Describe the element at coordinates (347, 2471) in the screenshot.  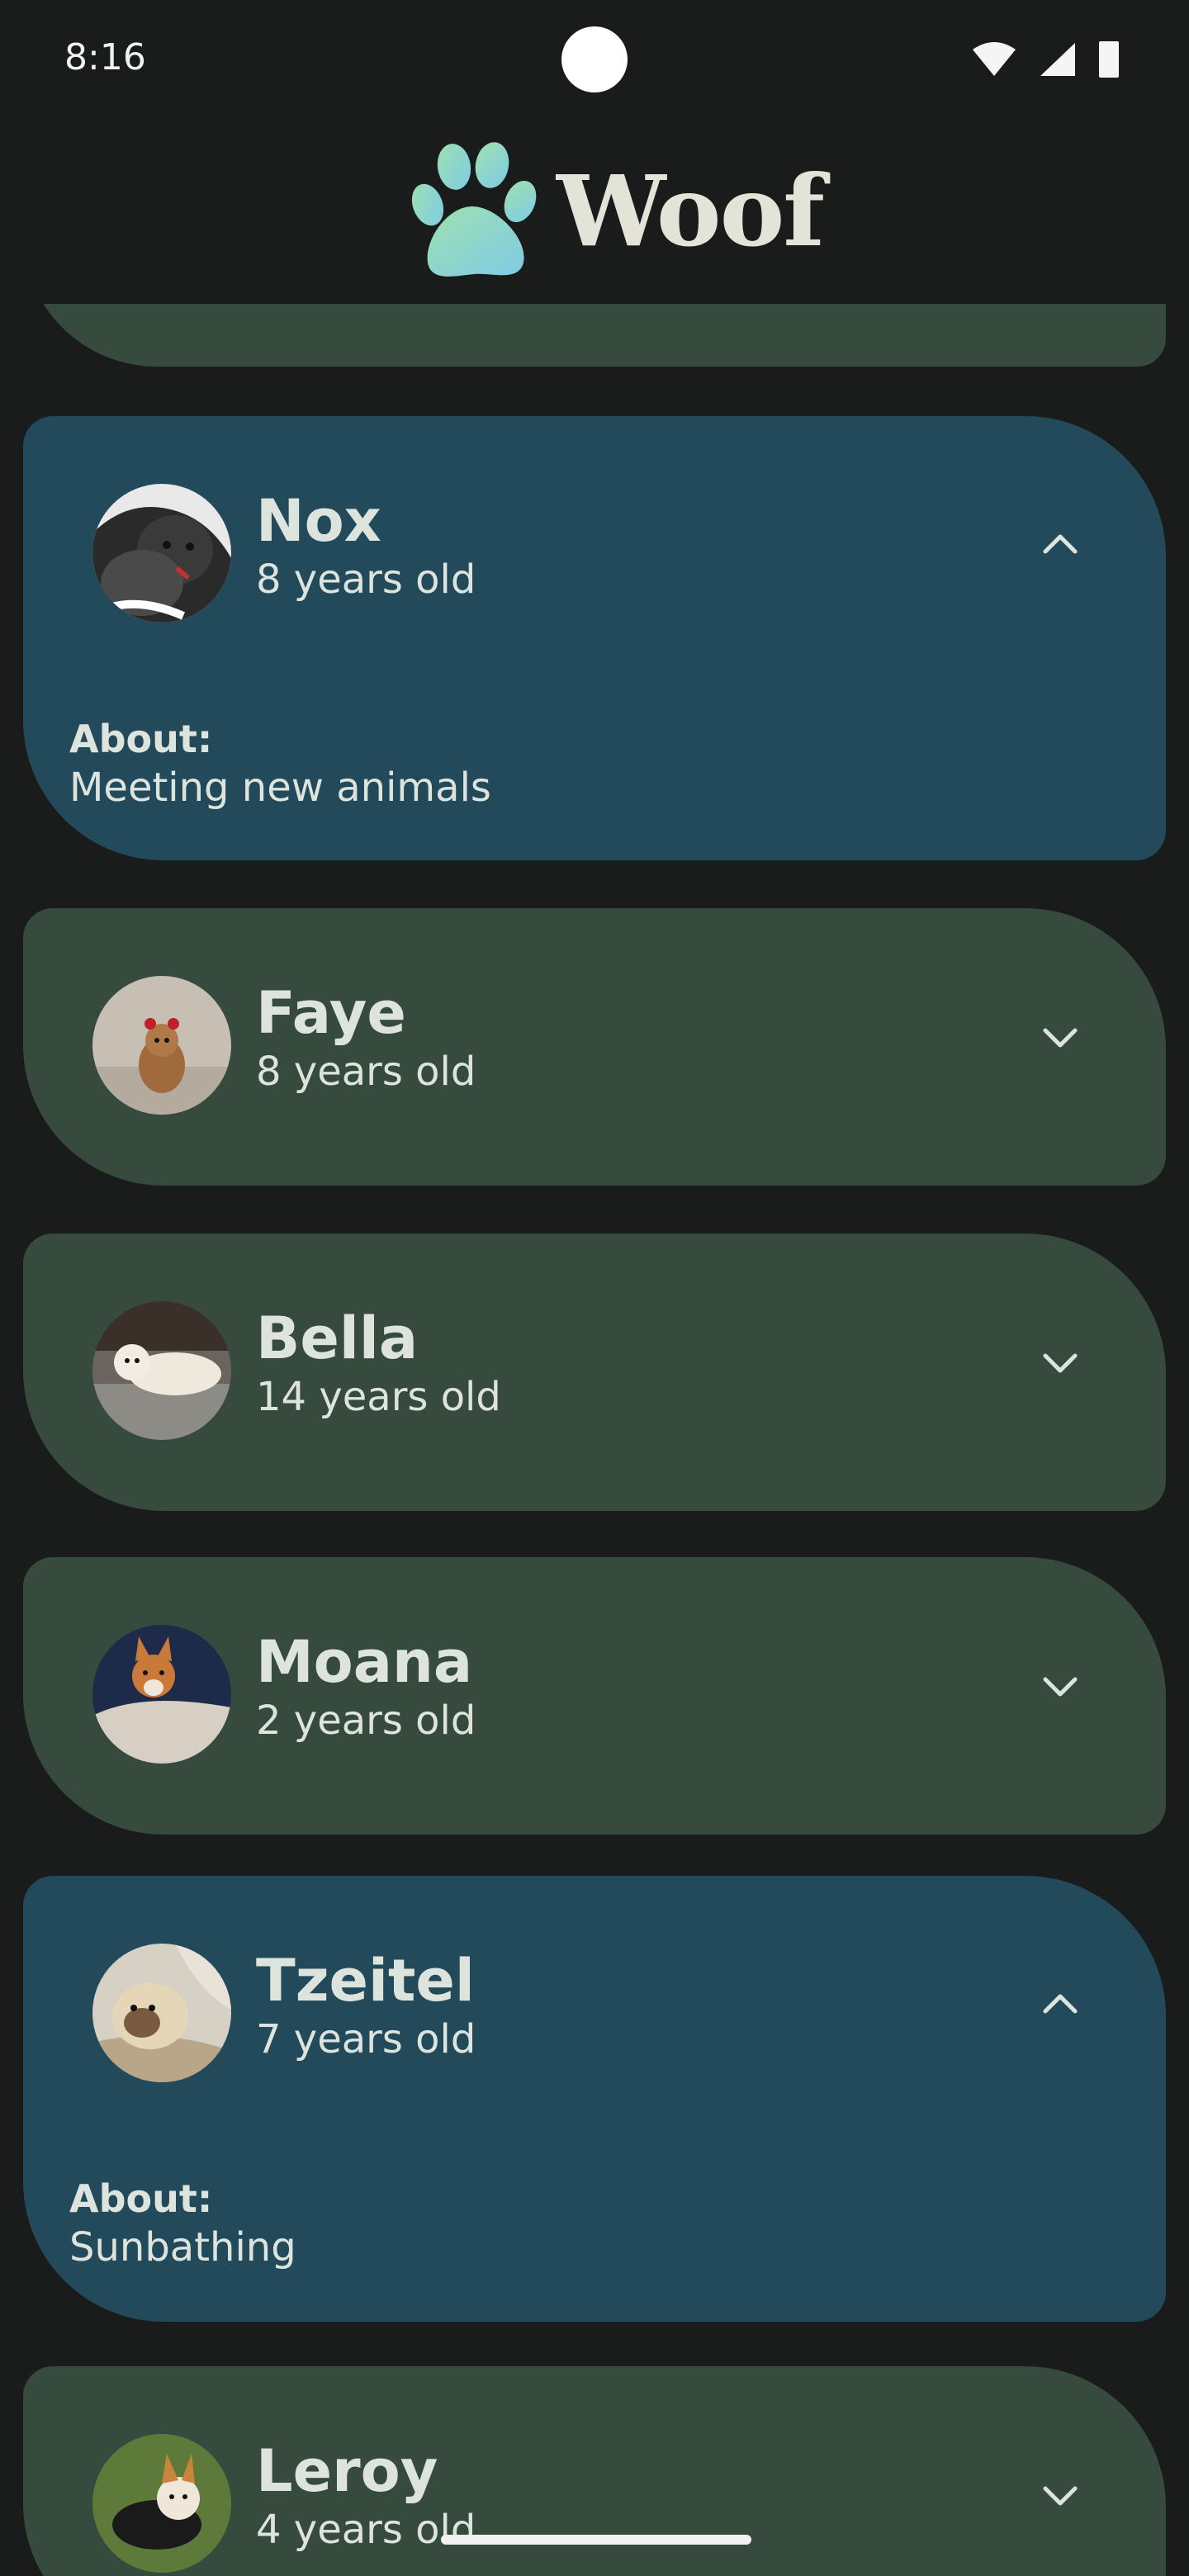
I see `dog-name: Leroy` at that location.